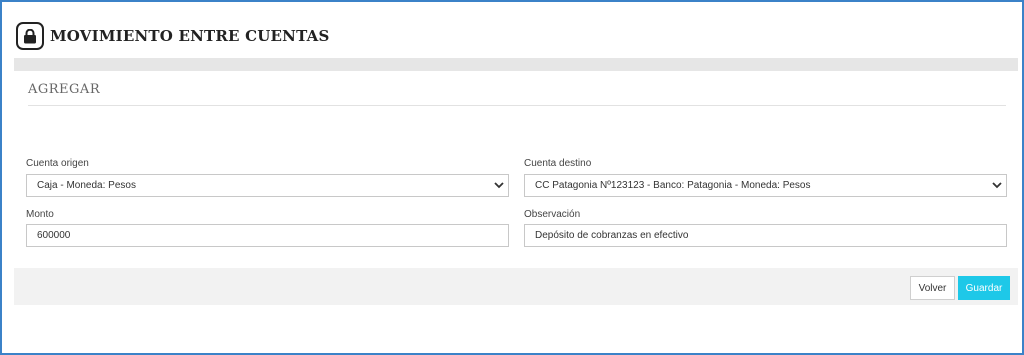 This screenshot has width=1024, height=355. Describe the element at coordinates (552, 214) in the screenshot. I see `note-label: Observación` at that location.